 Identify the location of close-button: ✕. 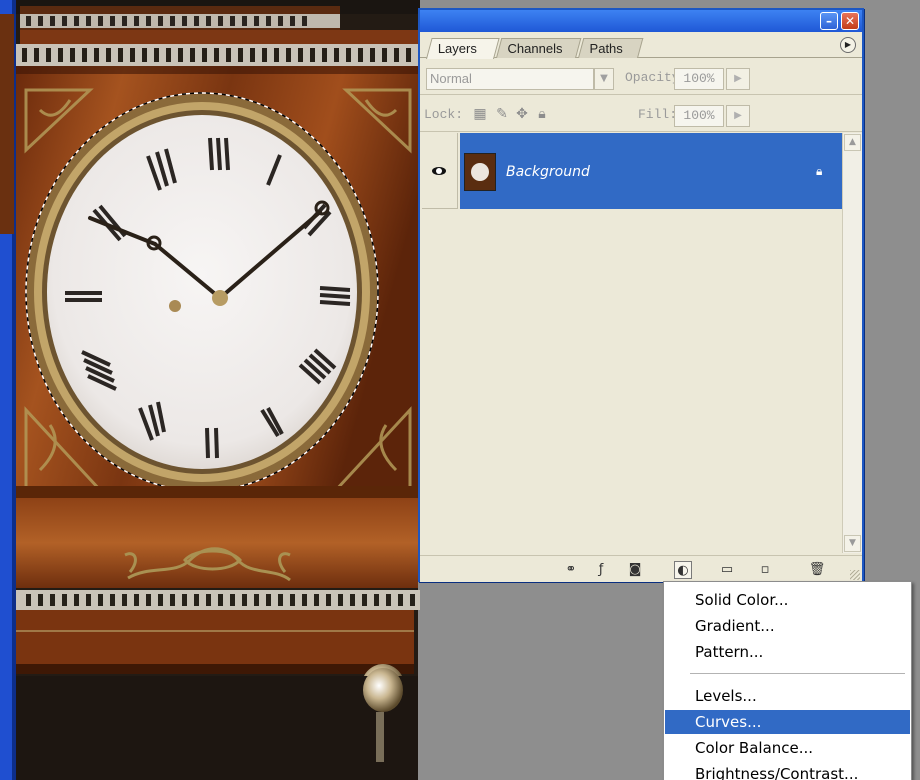
(850, 21).